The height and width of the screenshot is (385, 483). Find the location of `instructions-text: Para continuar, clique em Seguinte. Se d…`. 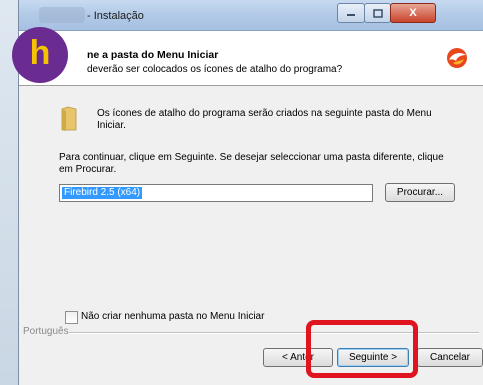

instructions-text: Para continuar, clique em Seguinte. Se d… is located at coordinates (251, 163).